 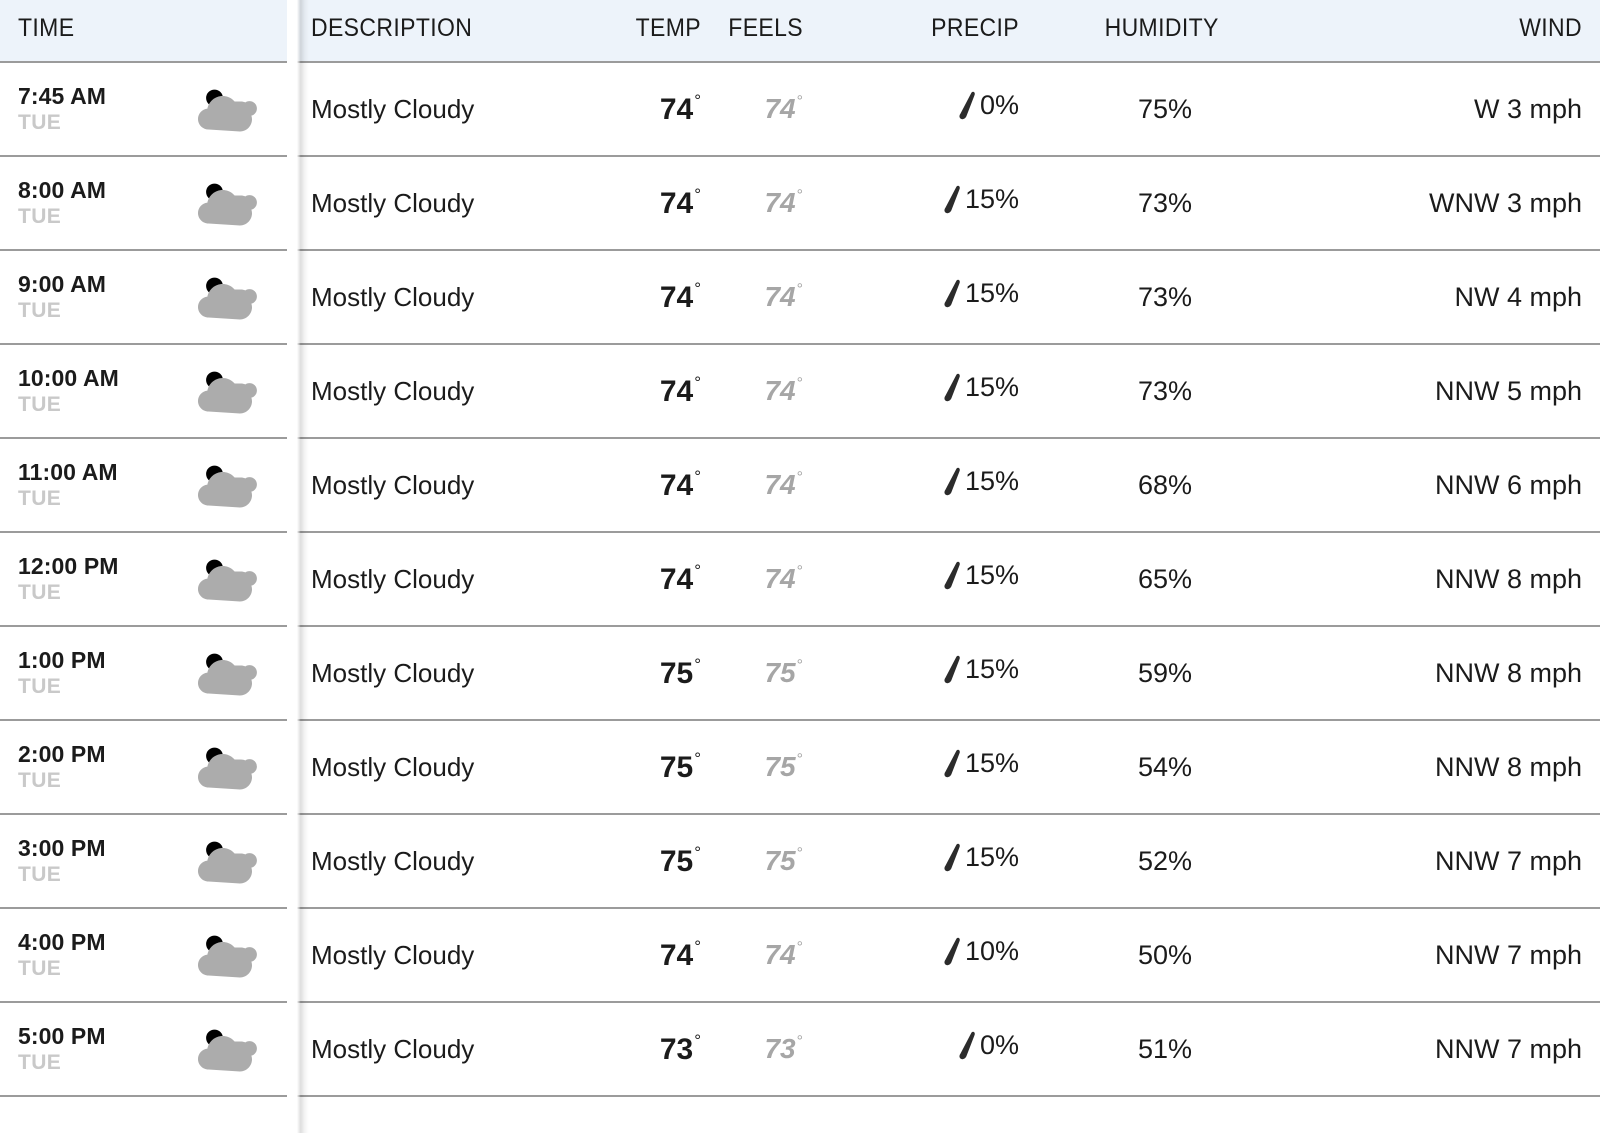 I want to click on column-header-wind: WIND, so click(x=1436, y=31).